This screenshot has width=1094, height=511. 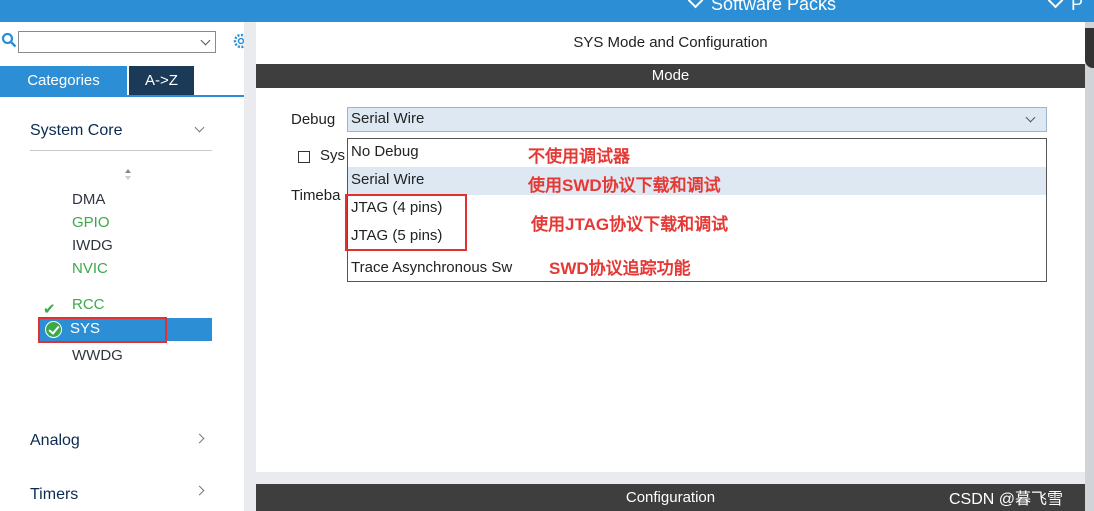 What do you see at coordinates (579, 156) in the screenshot?
I see `annotation-note: 不使用调试器` at bounding box center [579, 156].